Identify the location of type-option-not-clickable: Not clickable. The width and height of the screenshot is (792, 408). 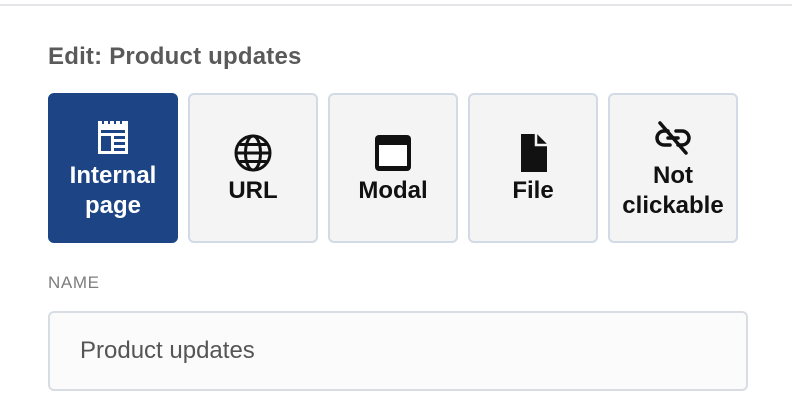
(673, 168).